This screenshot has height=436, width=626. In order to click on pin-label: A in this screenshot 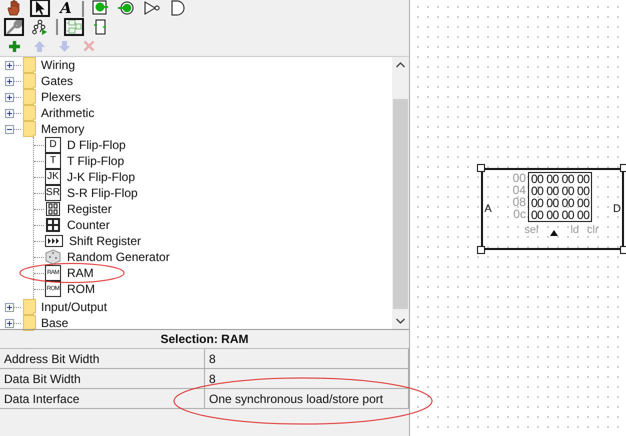, I will do `click(488, 209)`.